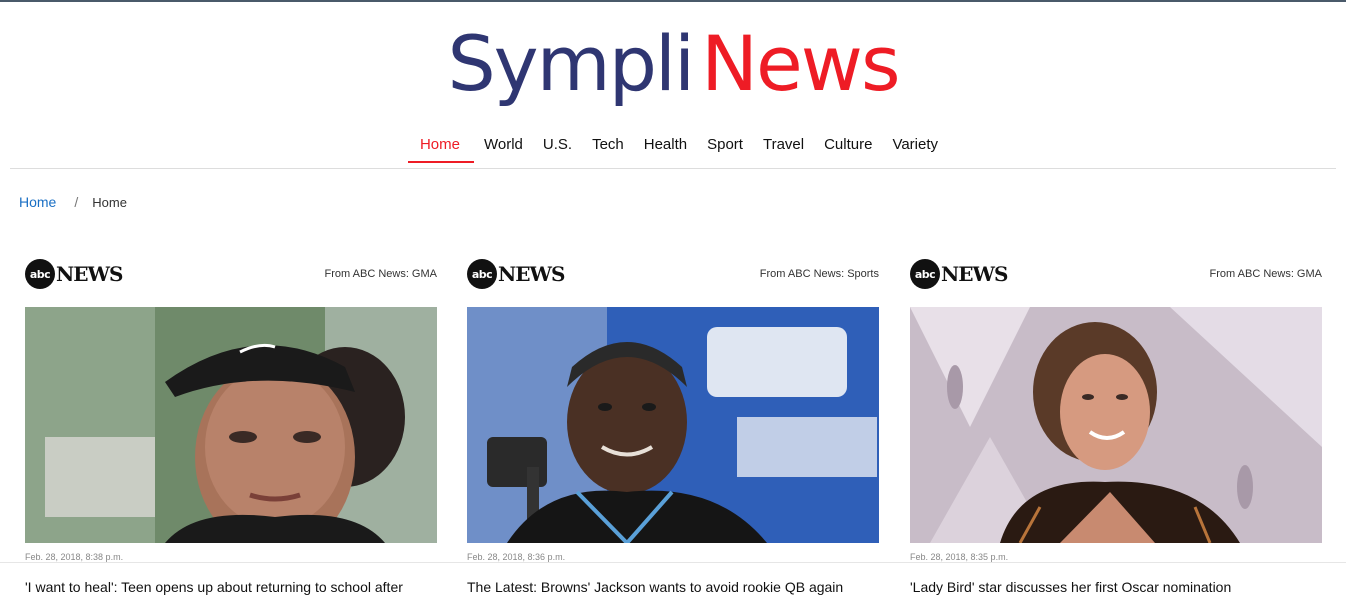 This screenshot has width=1346, height=597. I want to click on nav-item-home: Home, so click(440, 146).